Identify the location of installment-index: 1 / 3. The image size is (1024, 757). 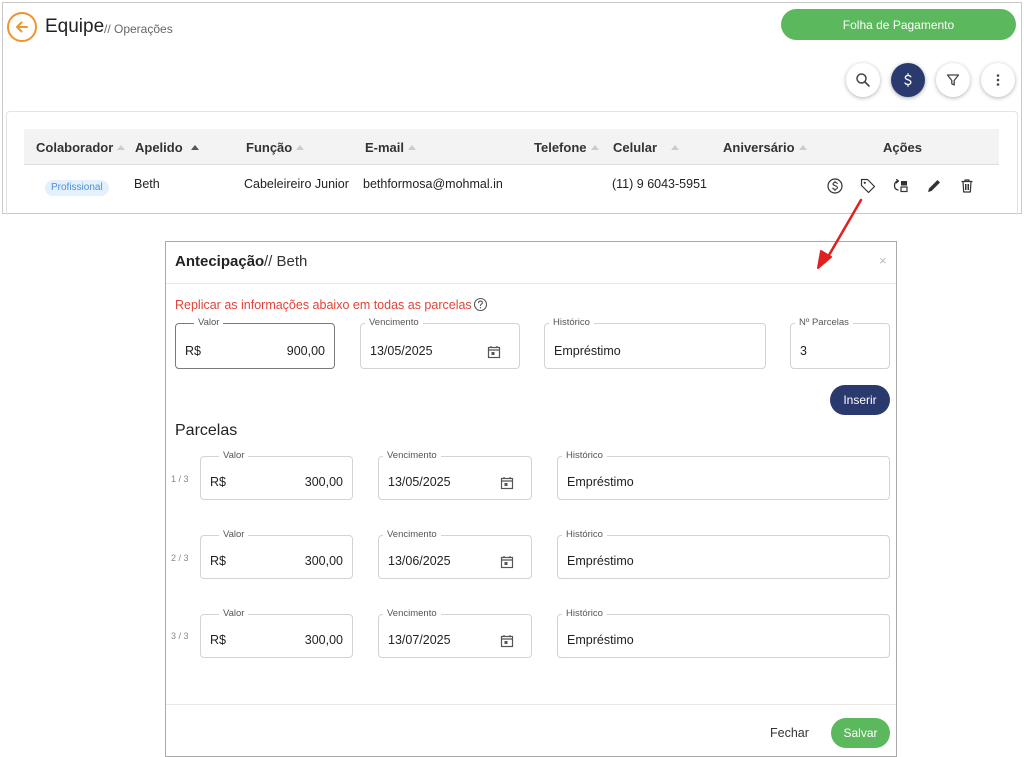
(180, 479).